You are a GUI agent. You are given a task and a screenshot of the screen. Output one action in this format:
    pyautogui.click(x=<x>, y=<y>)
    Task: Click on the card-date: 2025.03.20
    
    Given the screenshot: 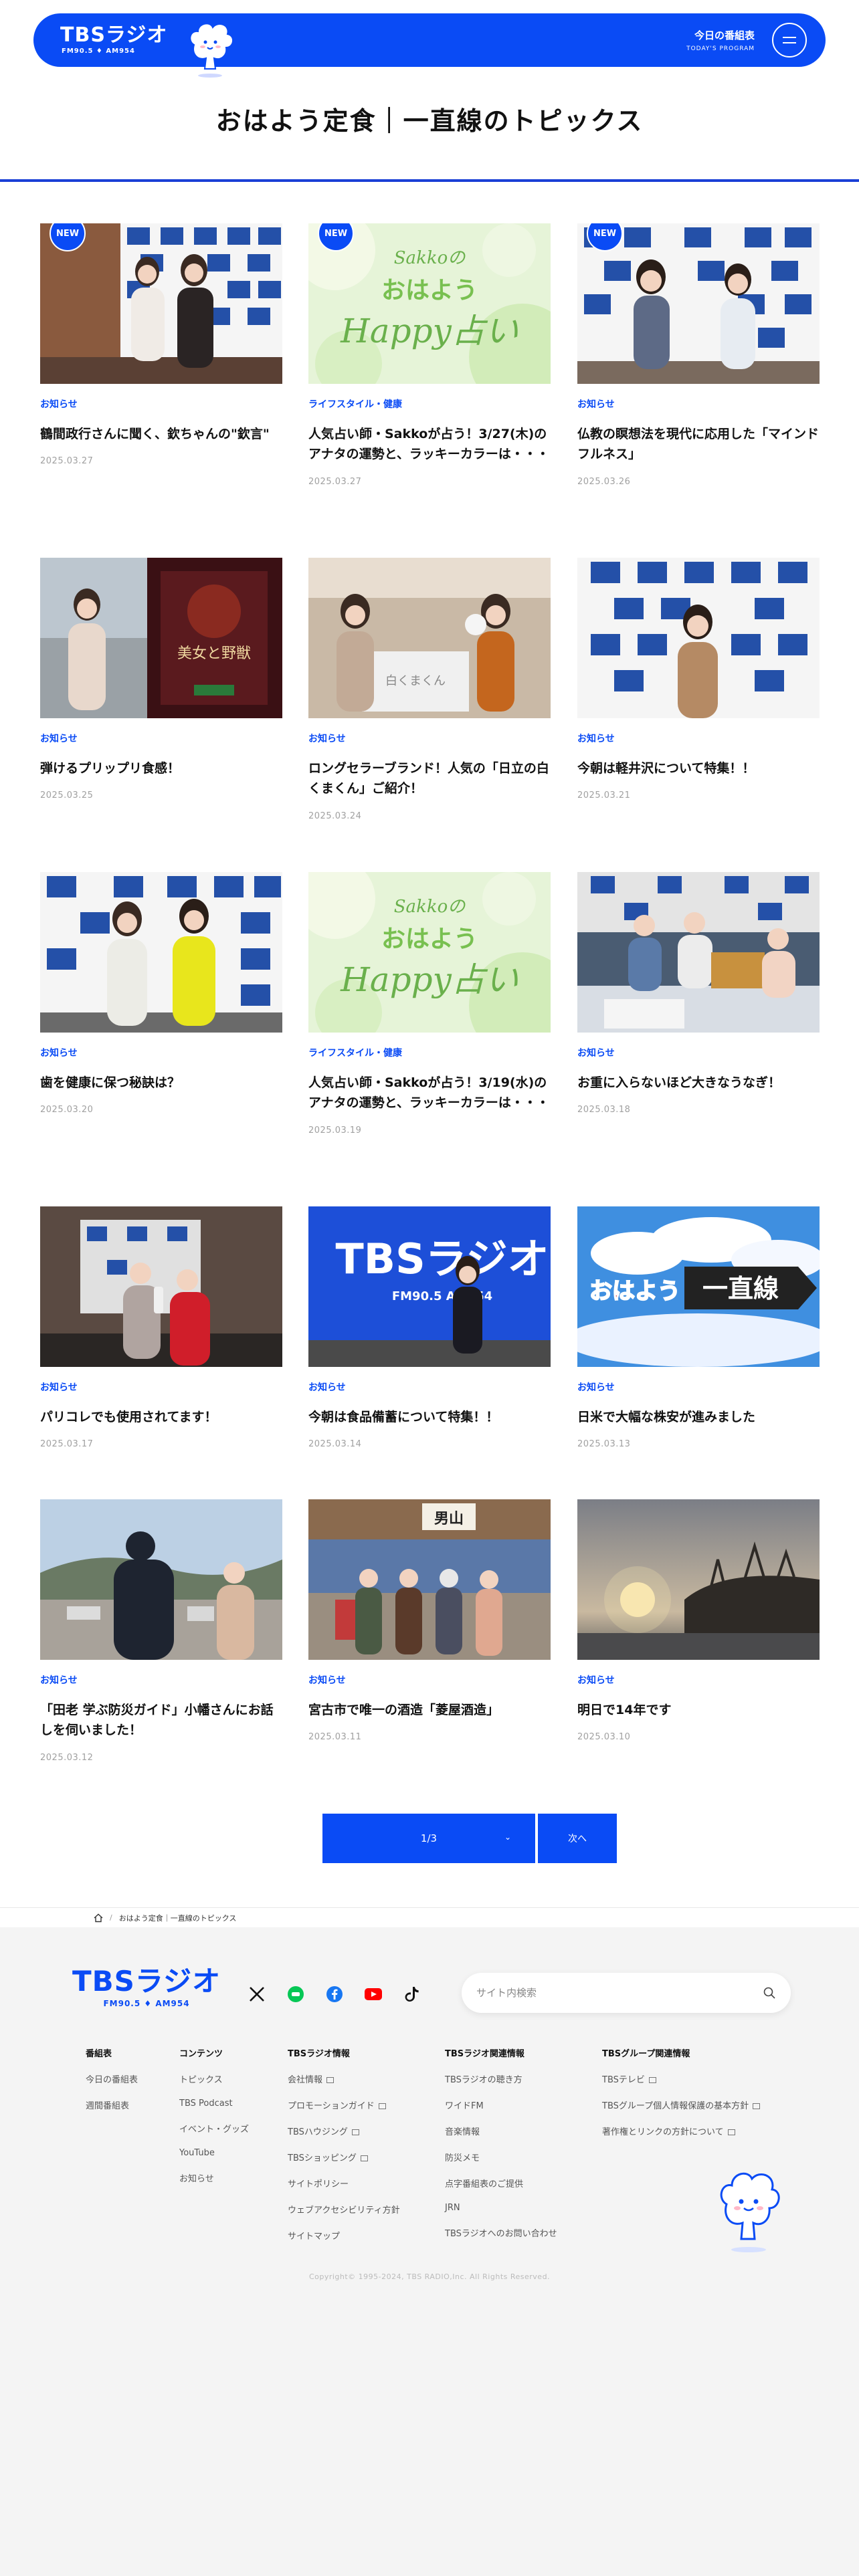 What is the action you would take?
    pyautogui.click(x=67, y=1110)
    